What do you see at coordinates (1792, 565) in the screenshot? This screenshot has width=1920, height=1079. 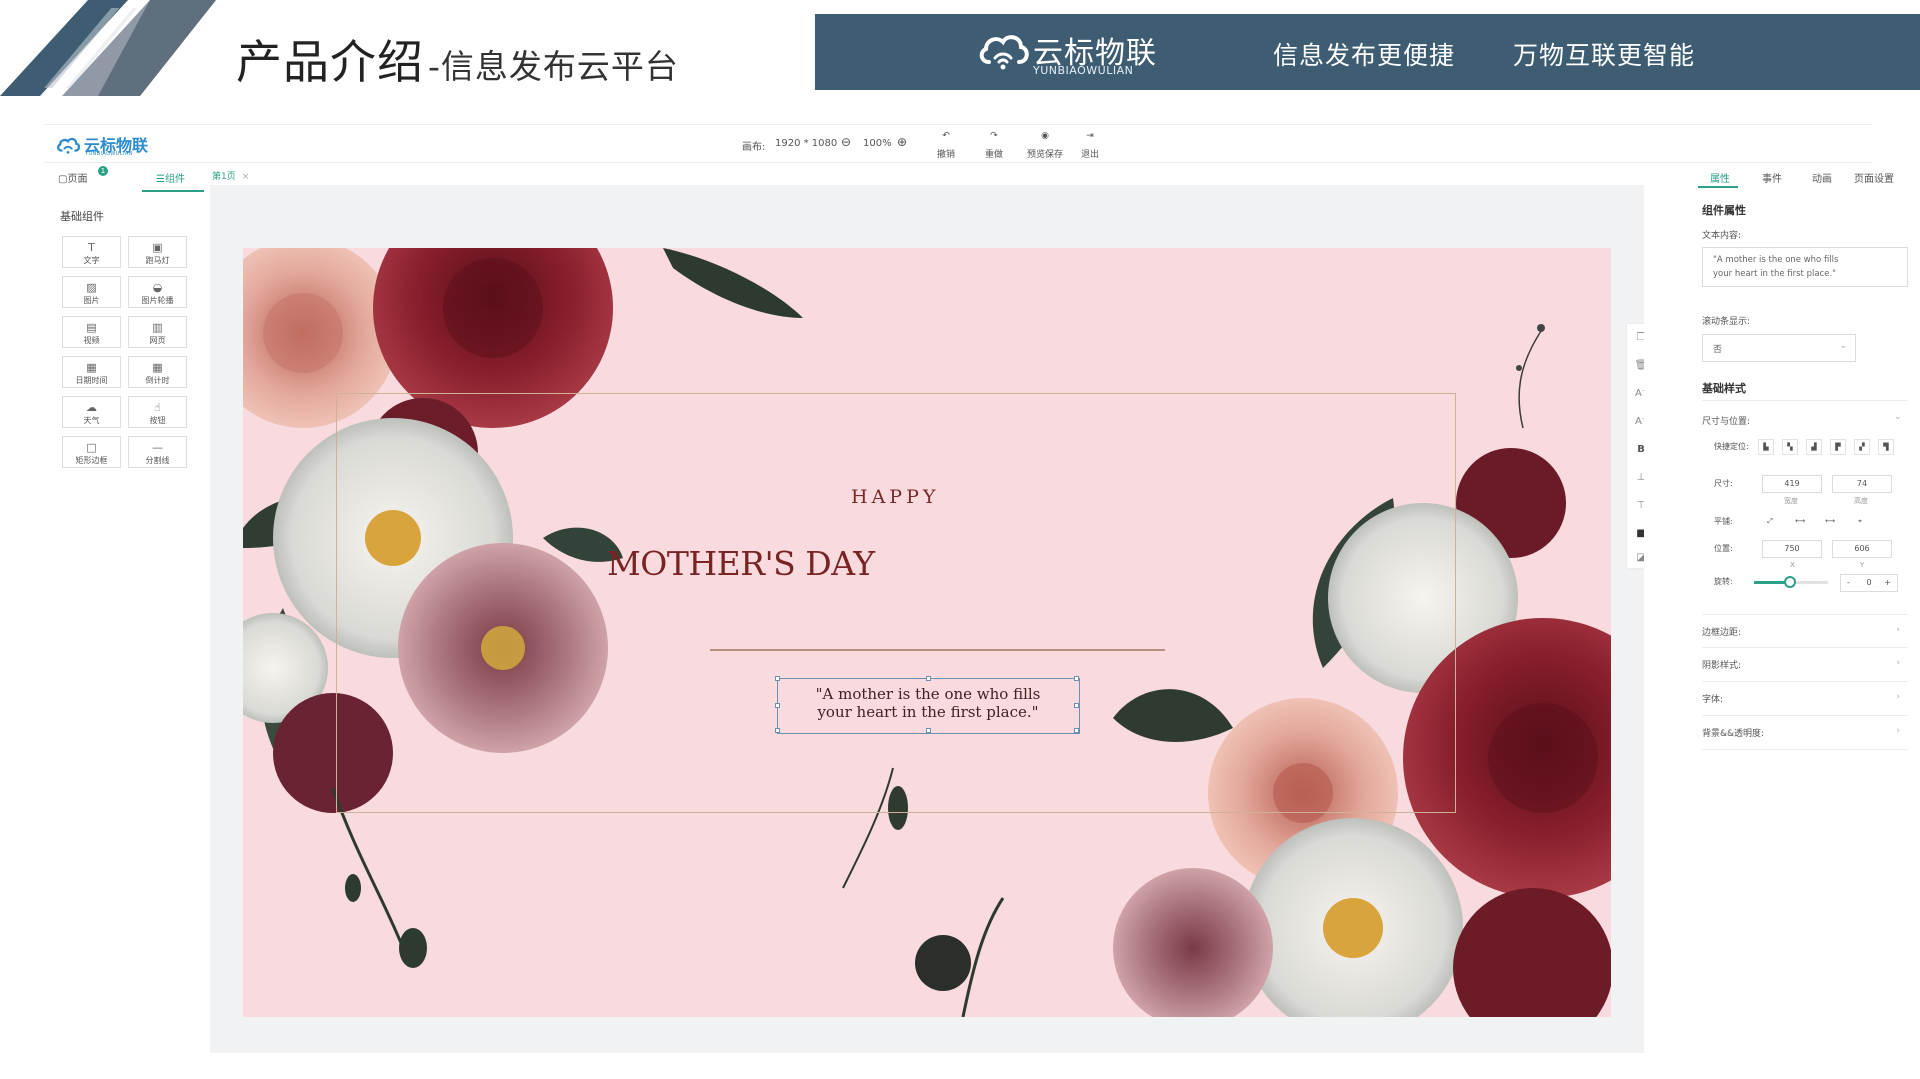 I see `pos-x-sub-label: X` at bounding box center [1792, 565].